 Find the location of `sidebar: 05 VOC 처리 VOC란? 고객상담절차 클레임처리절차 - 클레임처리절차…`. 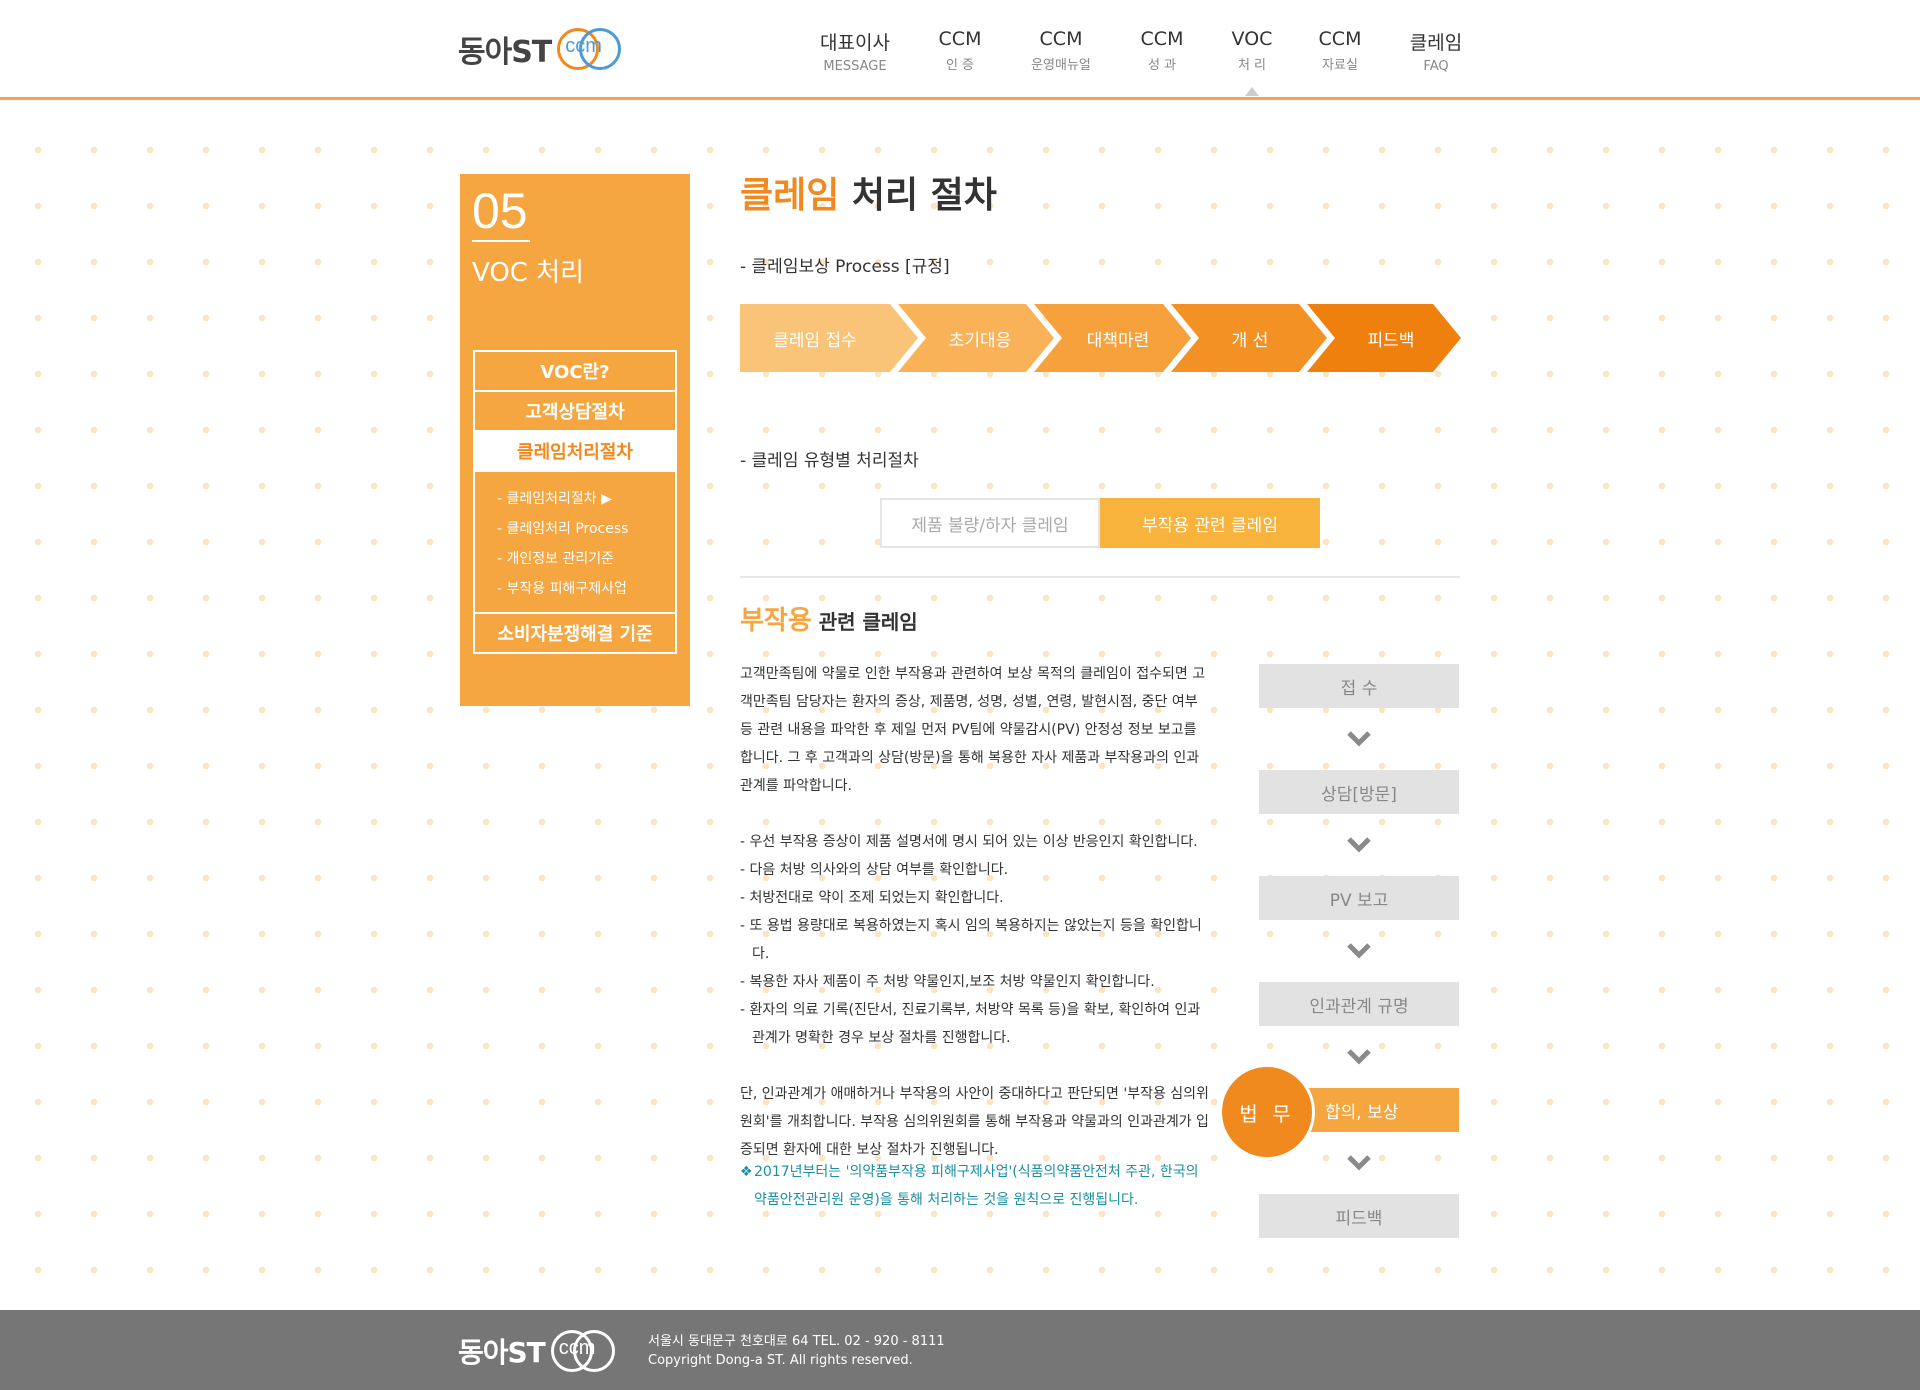

sidebar: 05 VOC 처리 VOC란? 고객상담절차 클레임처리절차 - 클레임처리절차… is located at coordinates (575, 440).